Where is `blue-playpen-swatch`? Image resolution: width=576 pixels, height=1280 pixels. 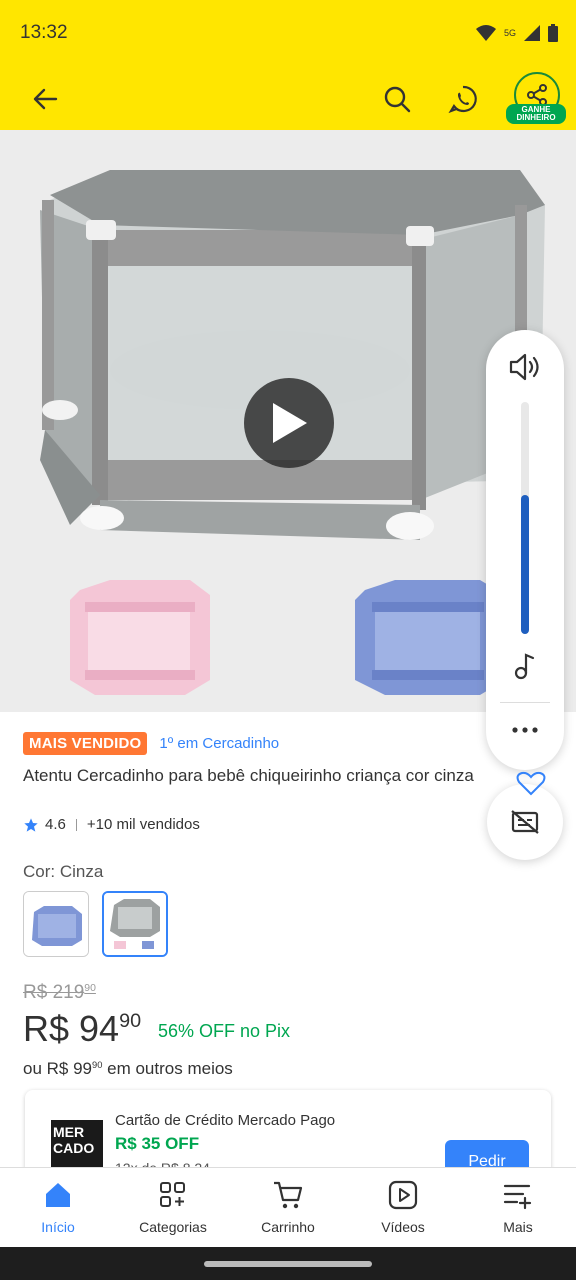
blue-playpen-swatch is located at coordinates (56, 924).